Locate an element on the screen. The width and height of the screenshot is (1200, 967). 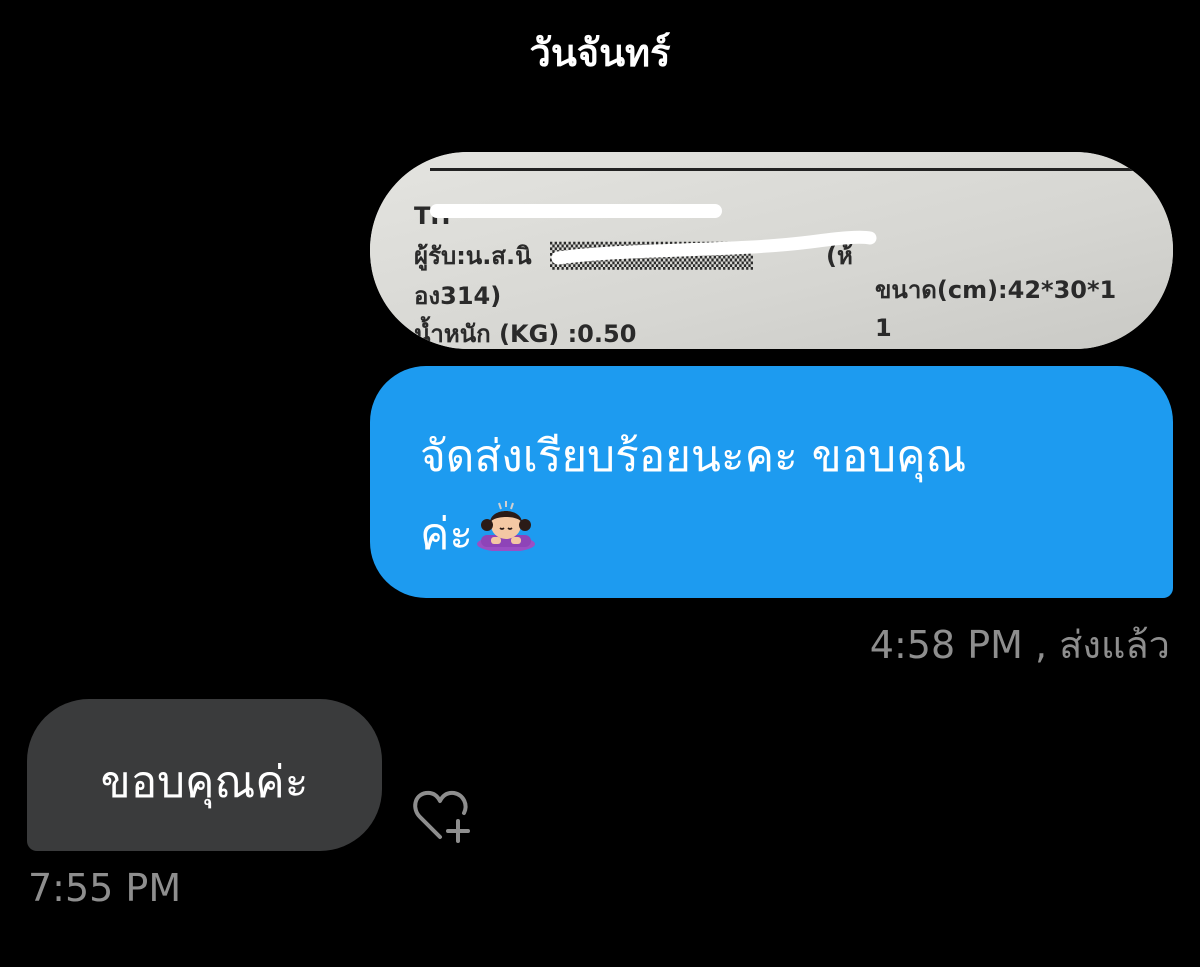
sent-message-line-1: จัดส่งเรียบร้อยนะคะ ขอบคุณ is located at coordinates (693, 456).